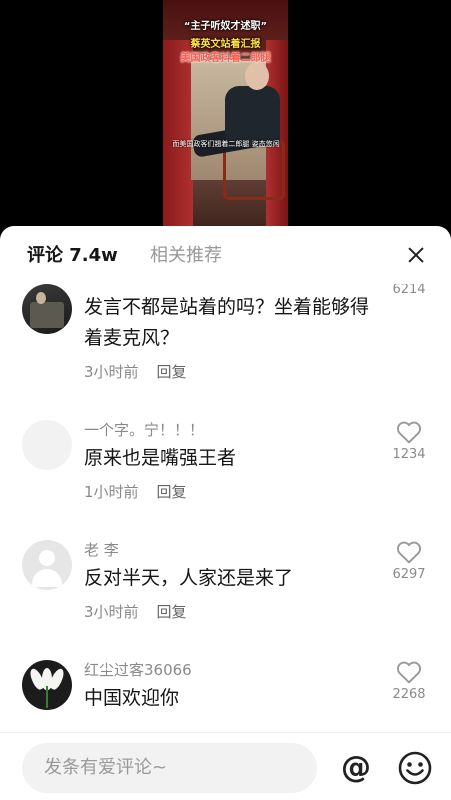 This screenshot has height=800, width=451. I want to click on comments-tab-label: 评论, so click(45, 255).